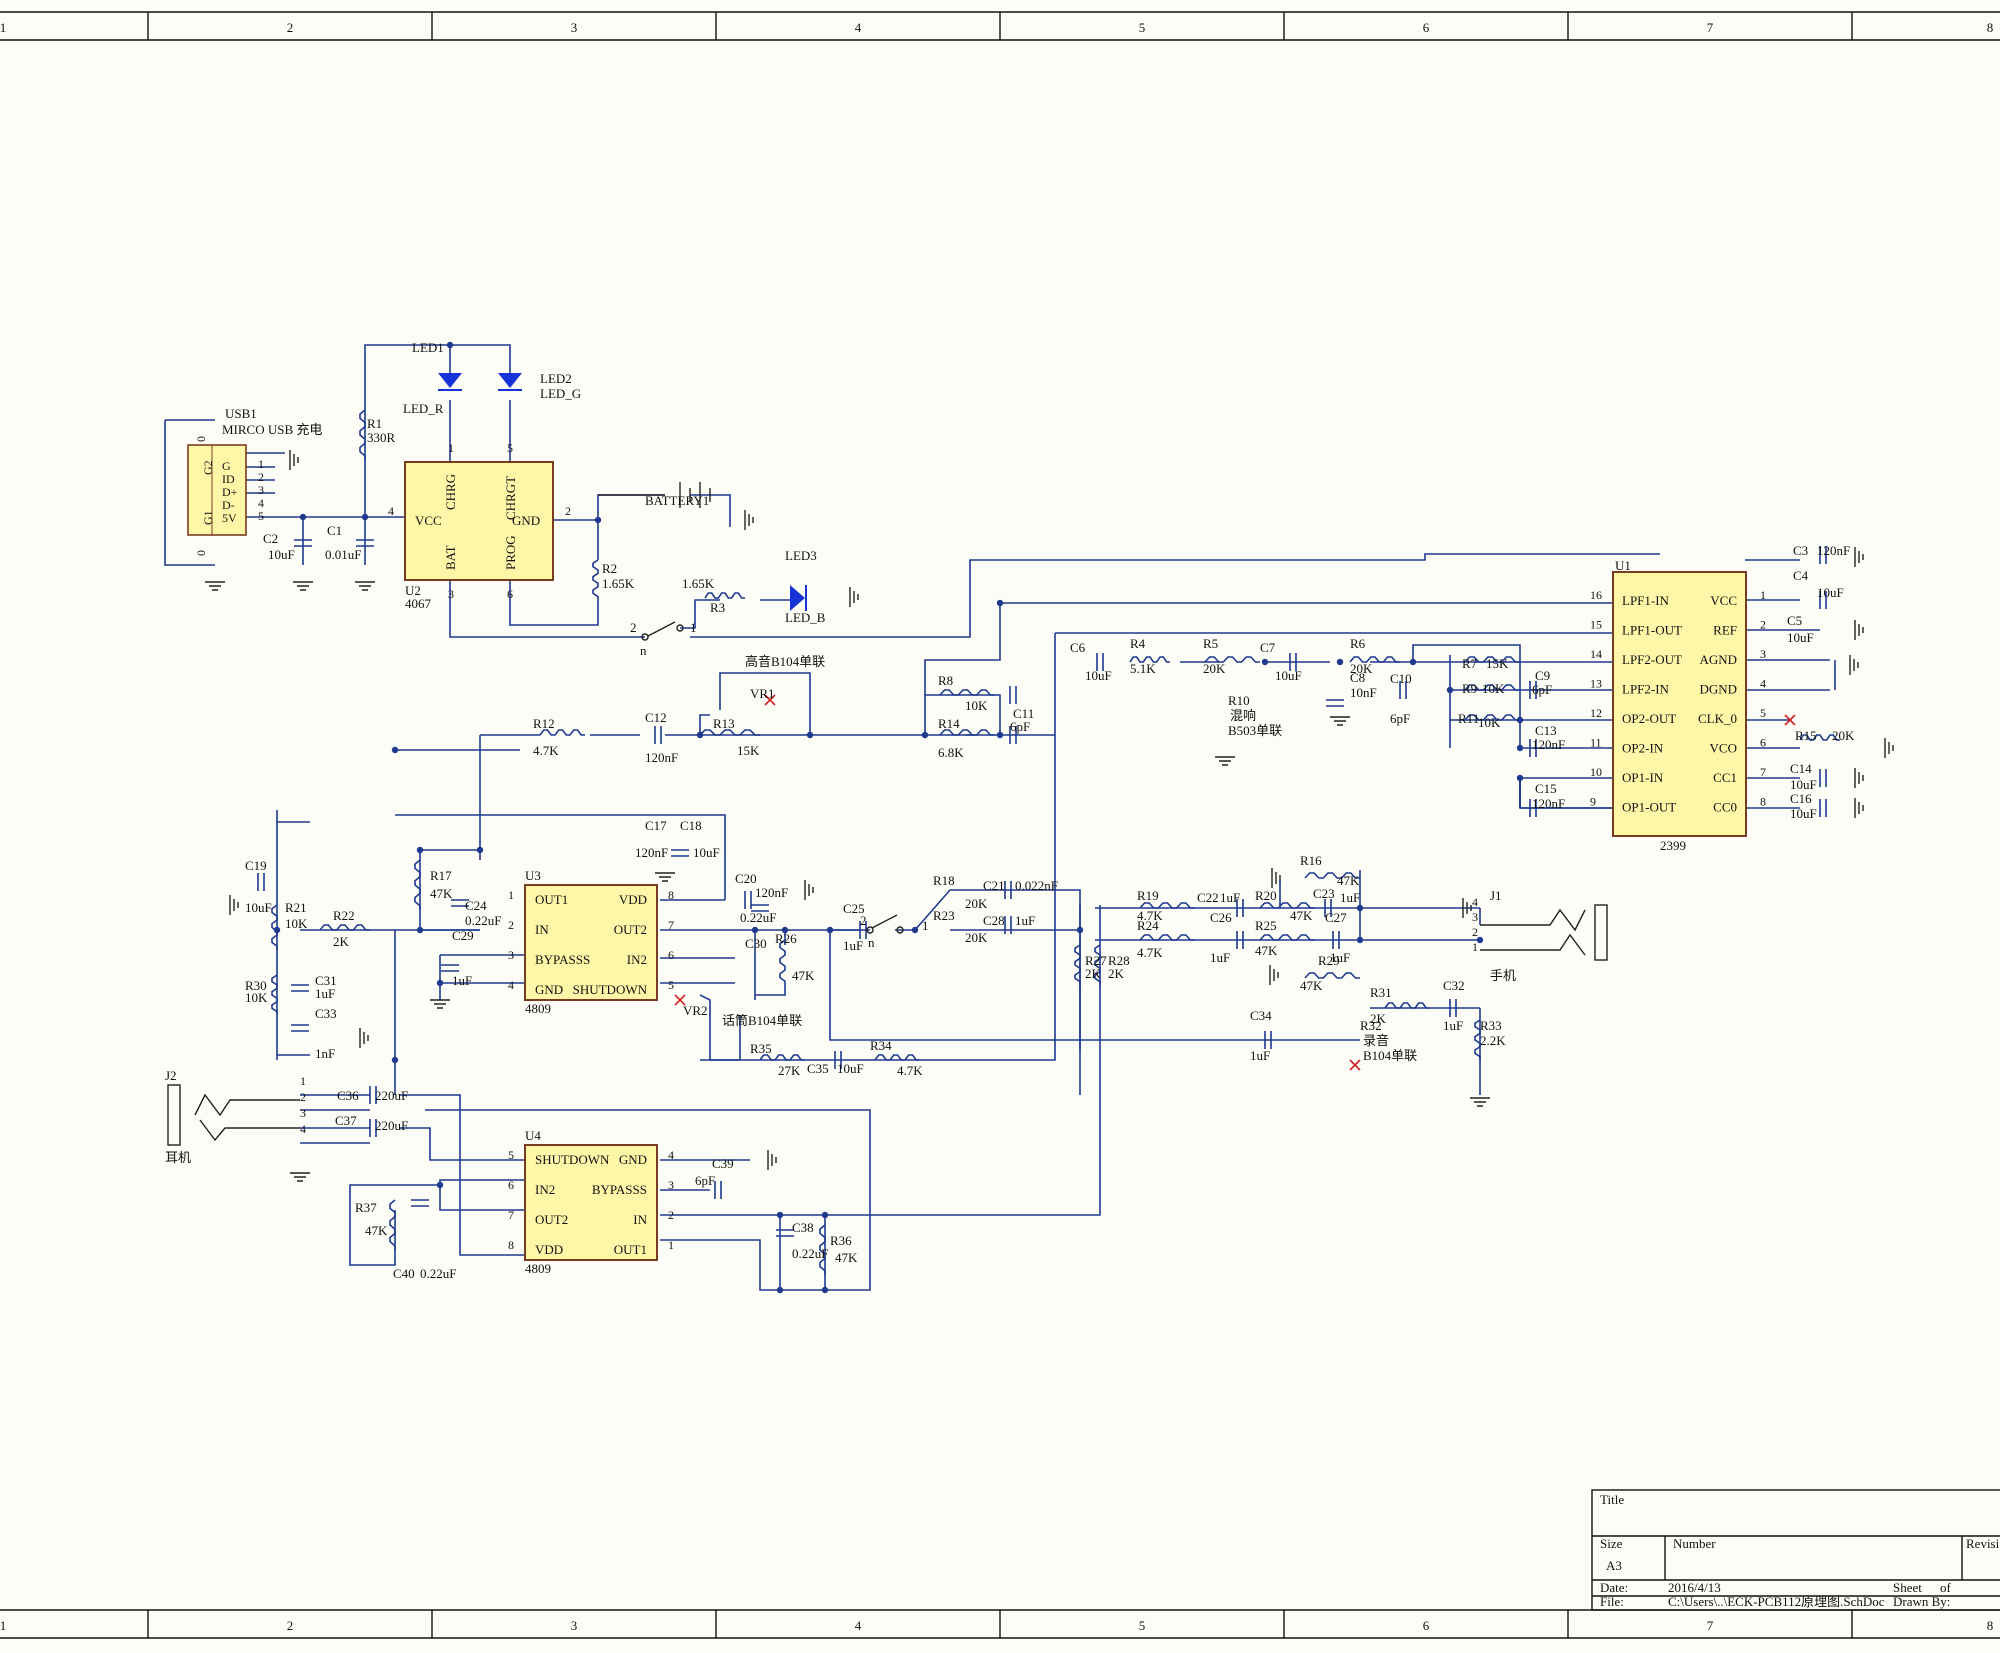 This screenshot has height=1653, width=2000. What do you see at coordinates (756, 943) in the screenshot?
I see `label-c30: C30` at bounding box center [756, 943].